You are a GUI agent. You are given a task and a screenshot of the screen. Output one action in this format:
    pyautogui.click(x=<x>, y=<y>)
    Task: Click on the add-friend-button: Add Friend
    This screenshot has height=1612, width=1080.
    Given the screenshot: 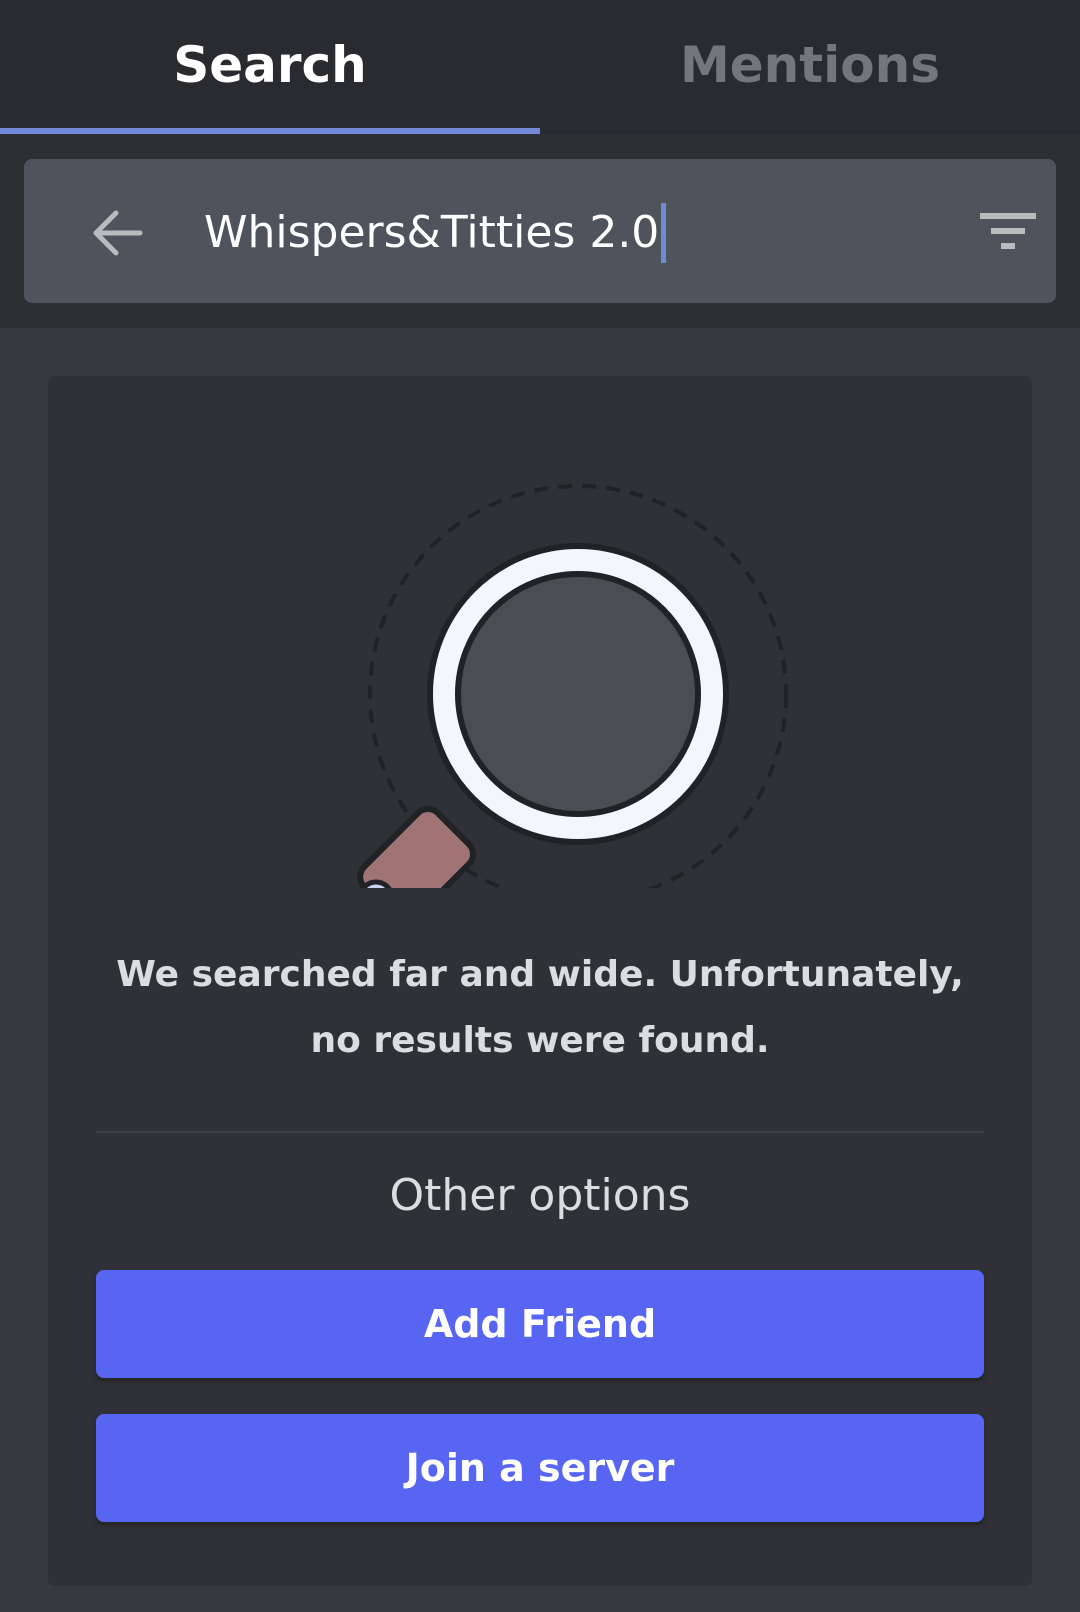 What is the action you would take?
    pyautogui.click(x=540, y=1324)
    